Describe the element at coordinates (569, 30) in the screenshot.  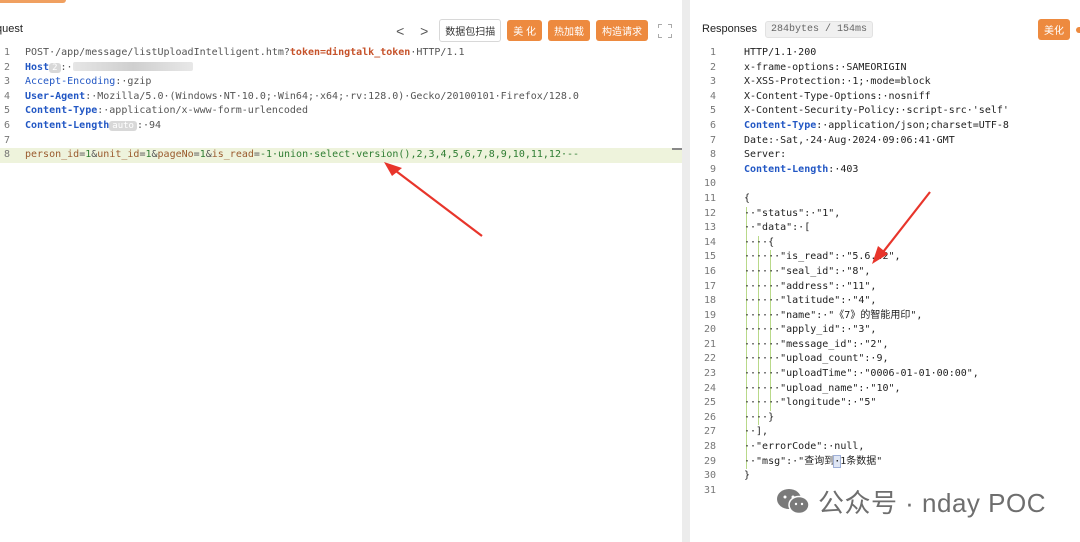
I see `hot-load-button: 热加载` at that location.